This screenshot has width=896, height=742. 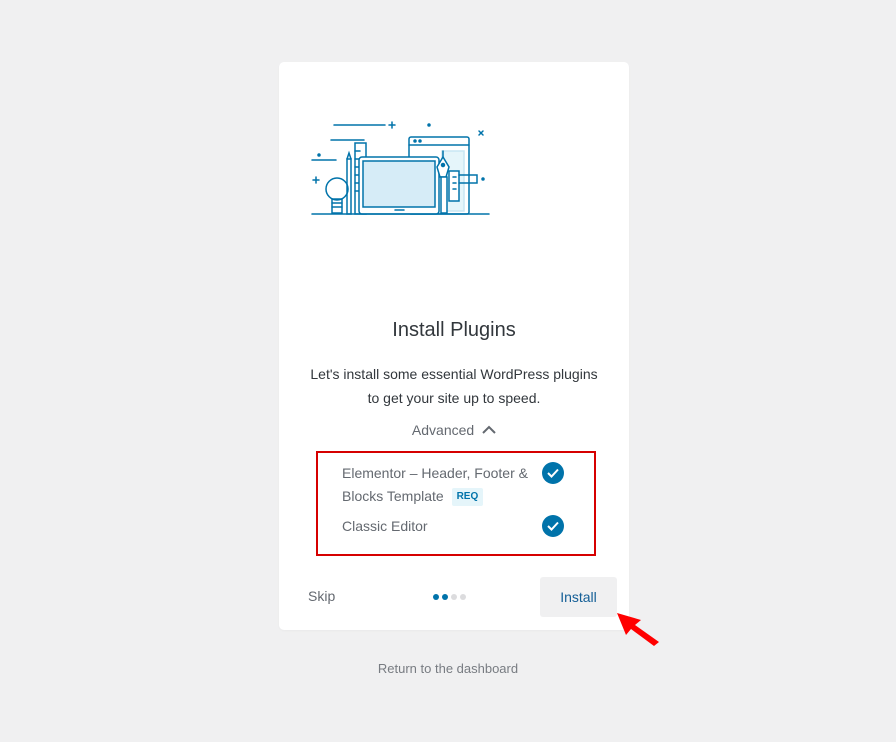 I want to click on annotation-arrow-icon, so click(x=638, y=629).